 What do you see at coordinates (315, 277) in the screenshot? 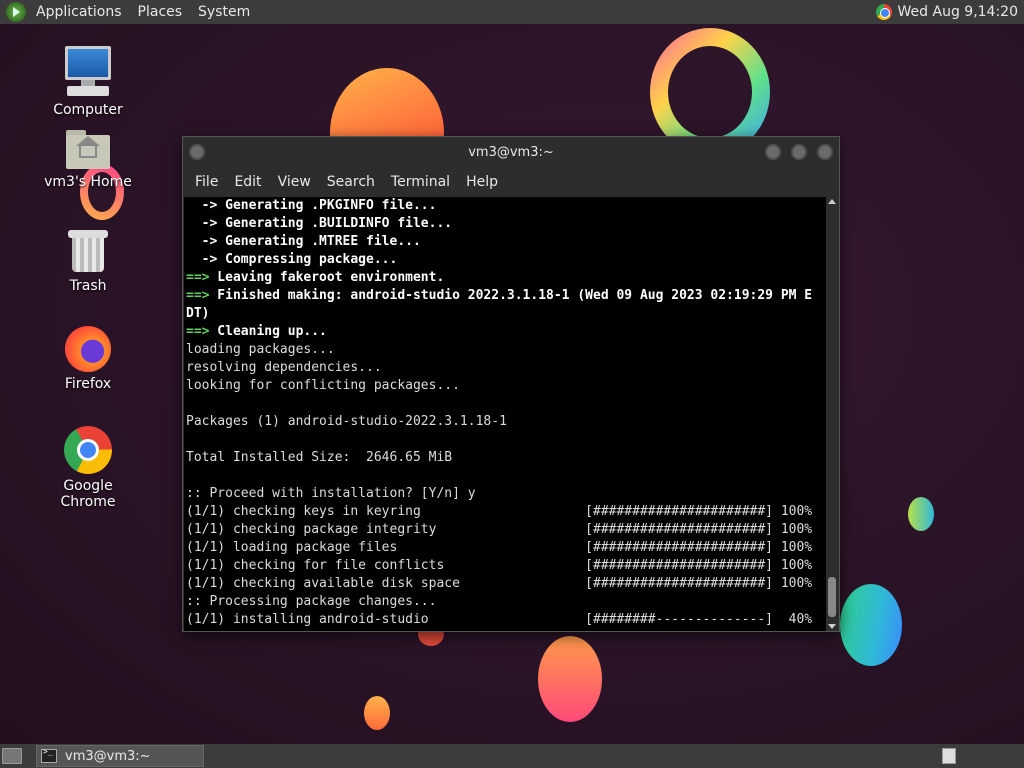
I see `terminal-line: ==> Leaving fakeroot environment.` at bounding box center [315, 277].